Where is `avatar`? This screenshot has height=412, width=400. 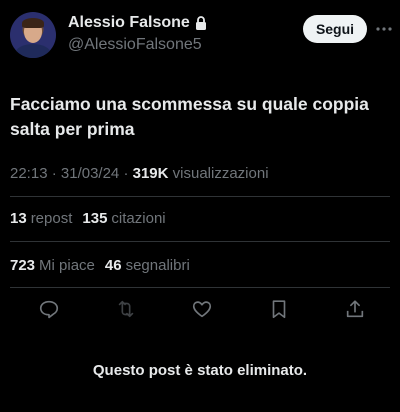 avatar is located at coordinates (33, 35).